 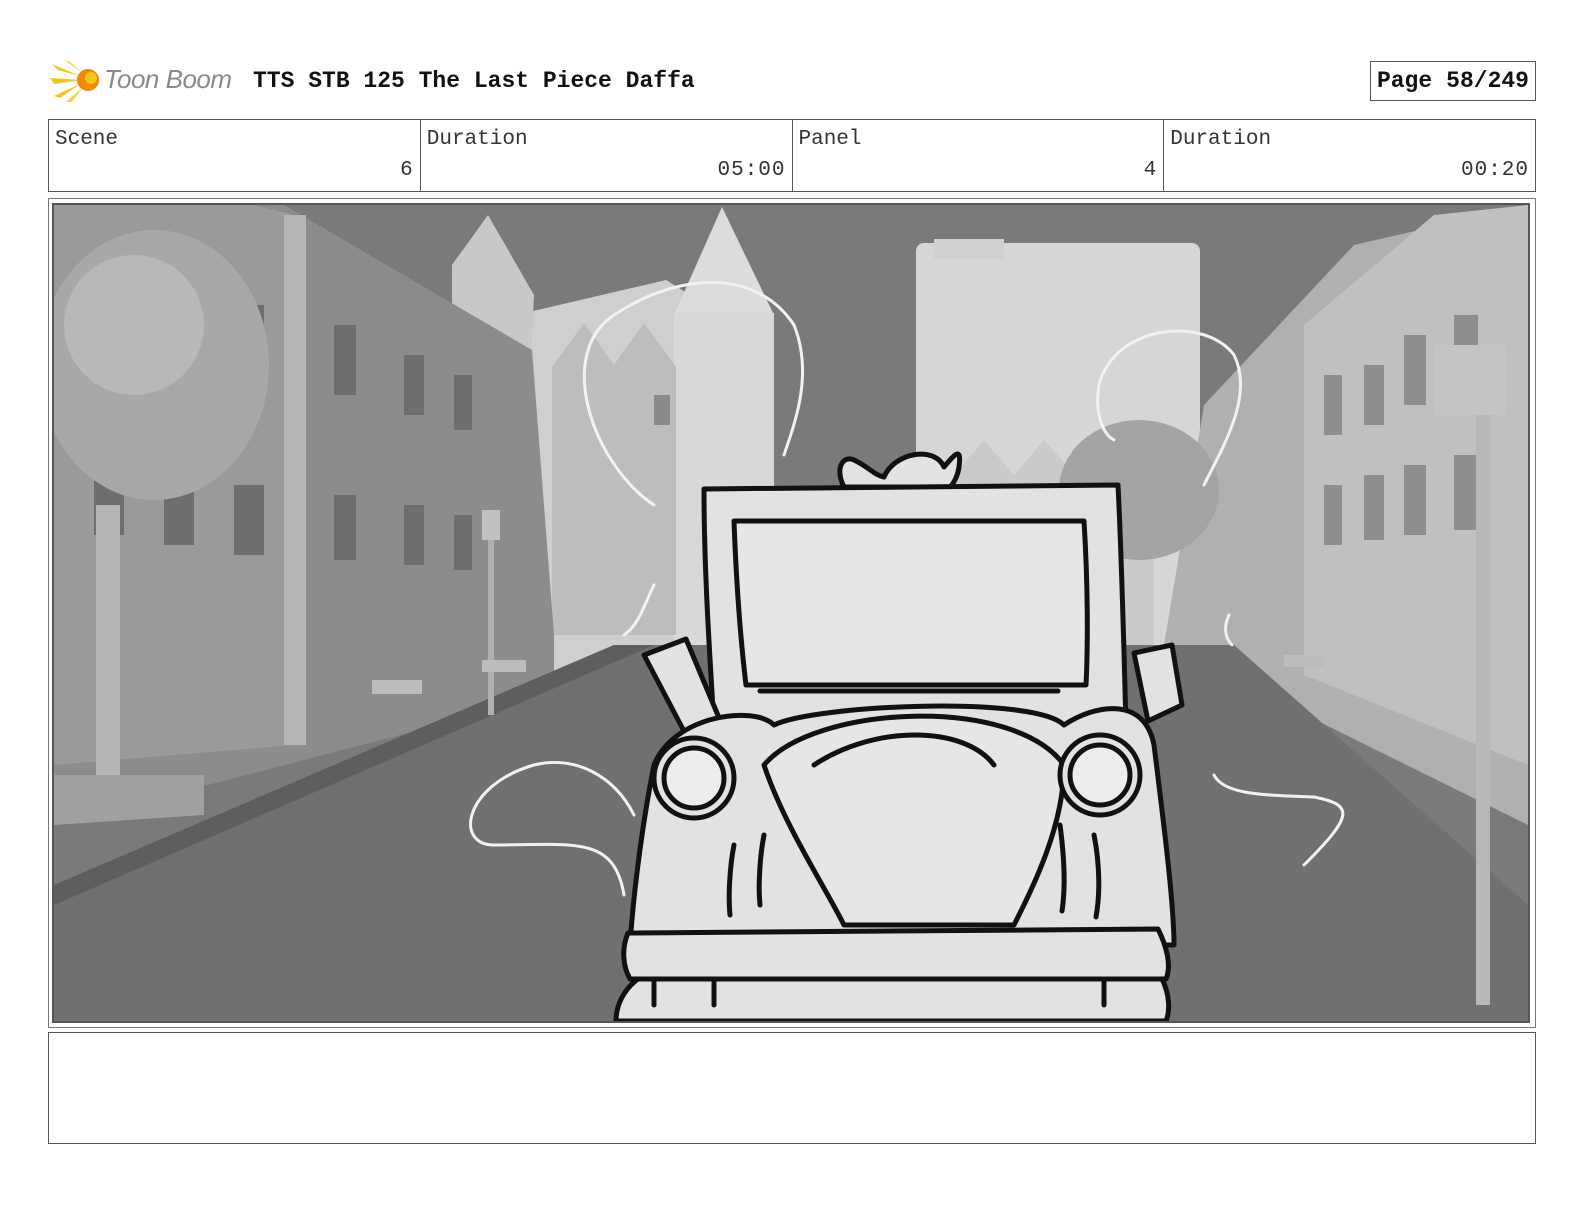 What do you see at coordinates (751, 170) in the screenshot?
I see `scene-duration-value: 05:00` at bounding box center [751, 170].